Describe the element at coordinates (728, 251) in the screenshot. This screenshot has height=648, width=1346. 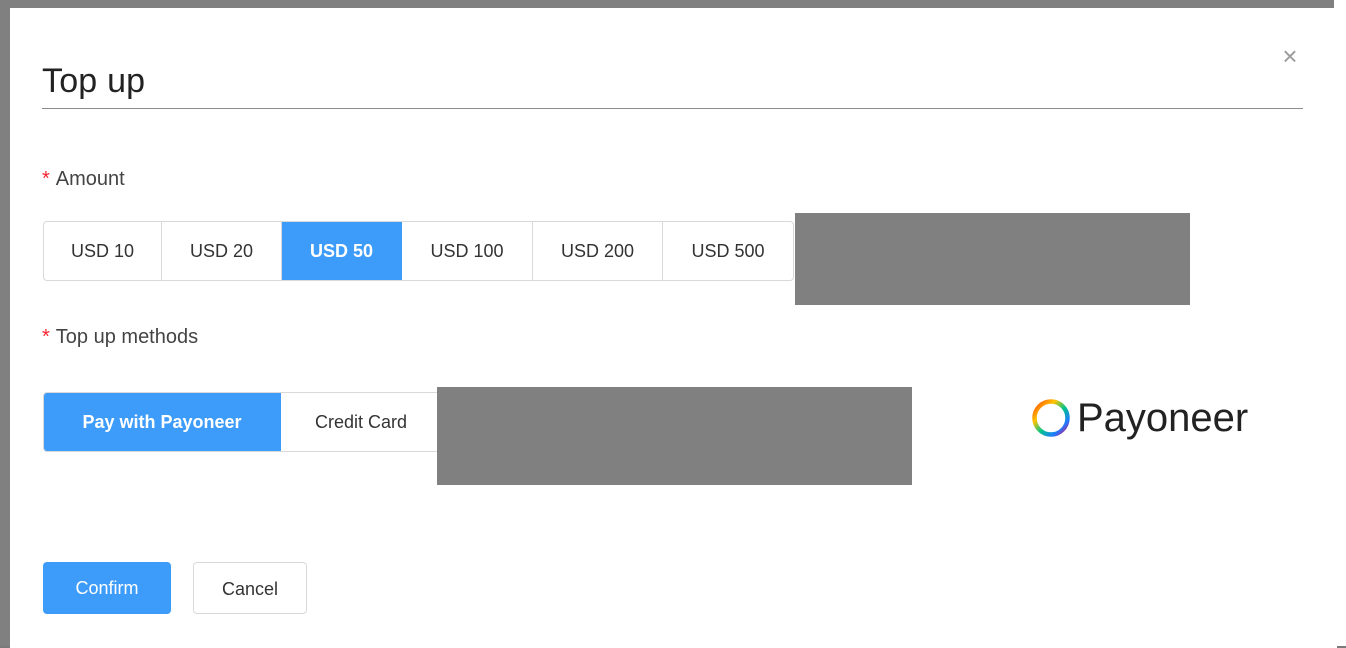
I see `amount-option-usd-500: USD 500` at that location.